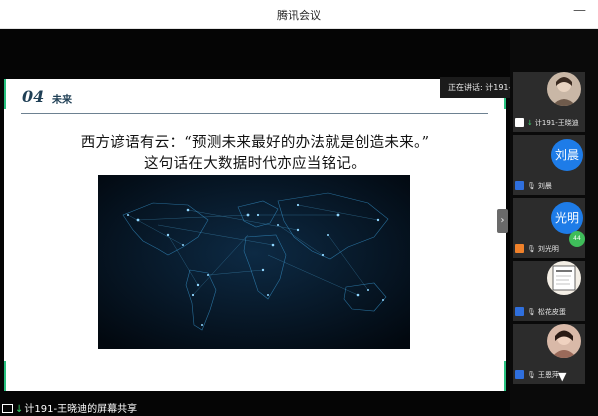 Image resolution: width=598 pixels, height=416 pixels. I want to click on participant-name: 计191-王晓迪, so click(556, 123).